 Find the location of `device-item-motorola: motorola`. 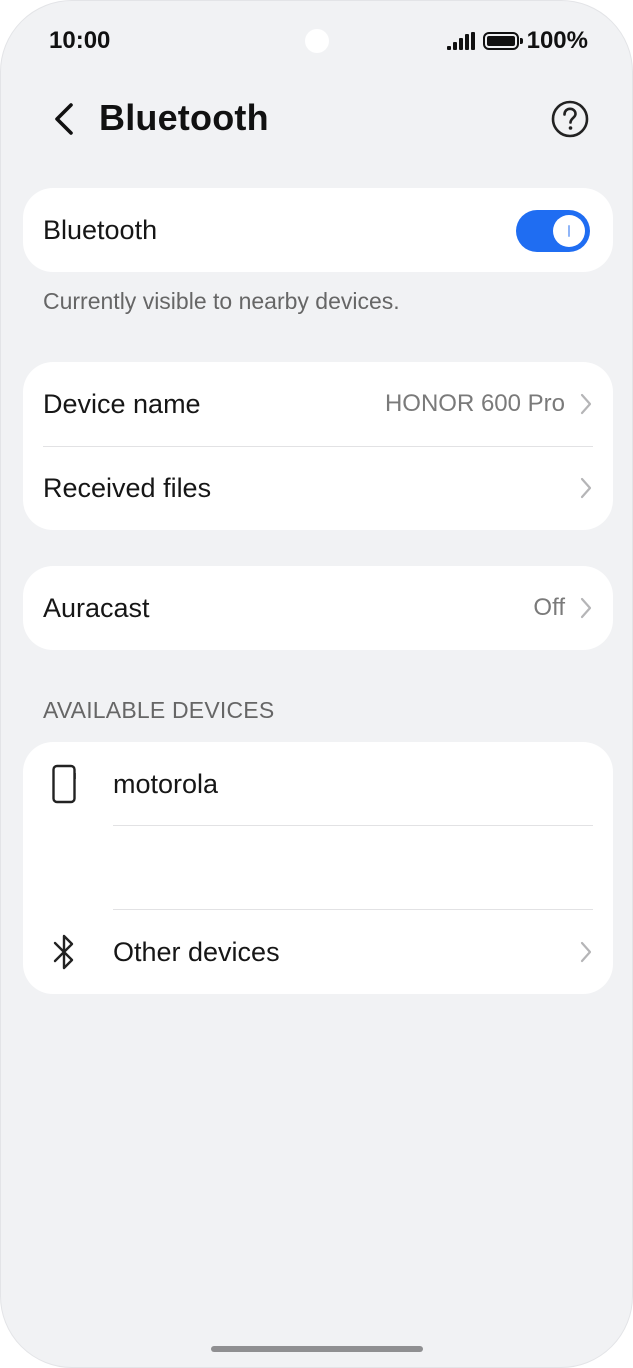

device-item-motorola: motorola is located at coordinates (318, 784).